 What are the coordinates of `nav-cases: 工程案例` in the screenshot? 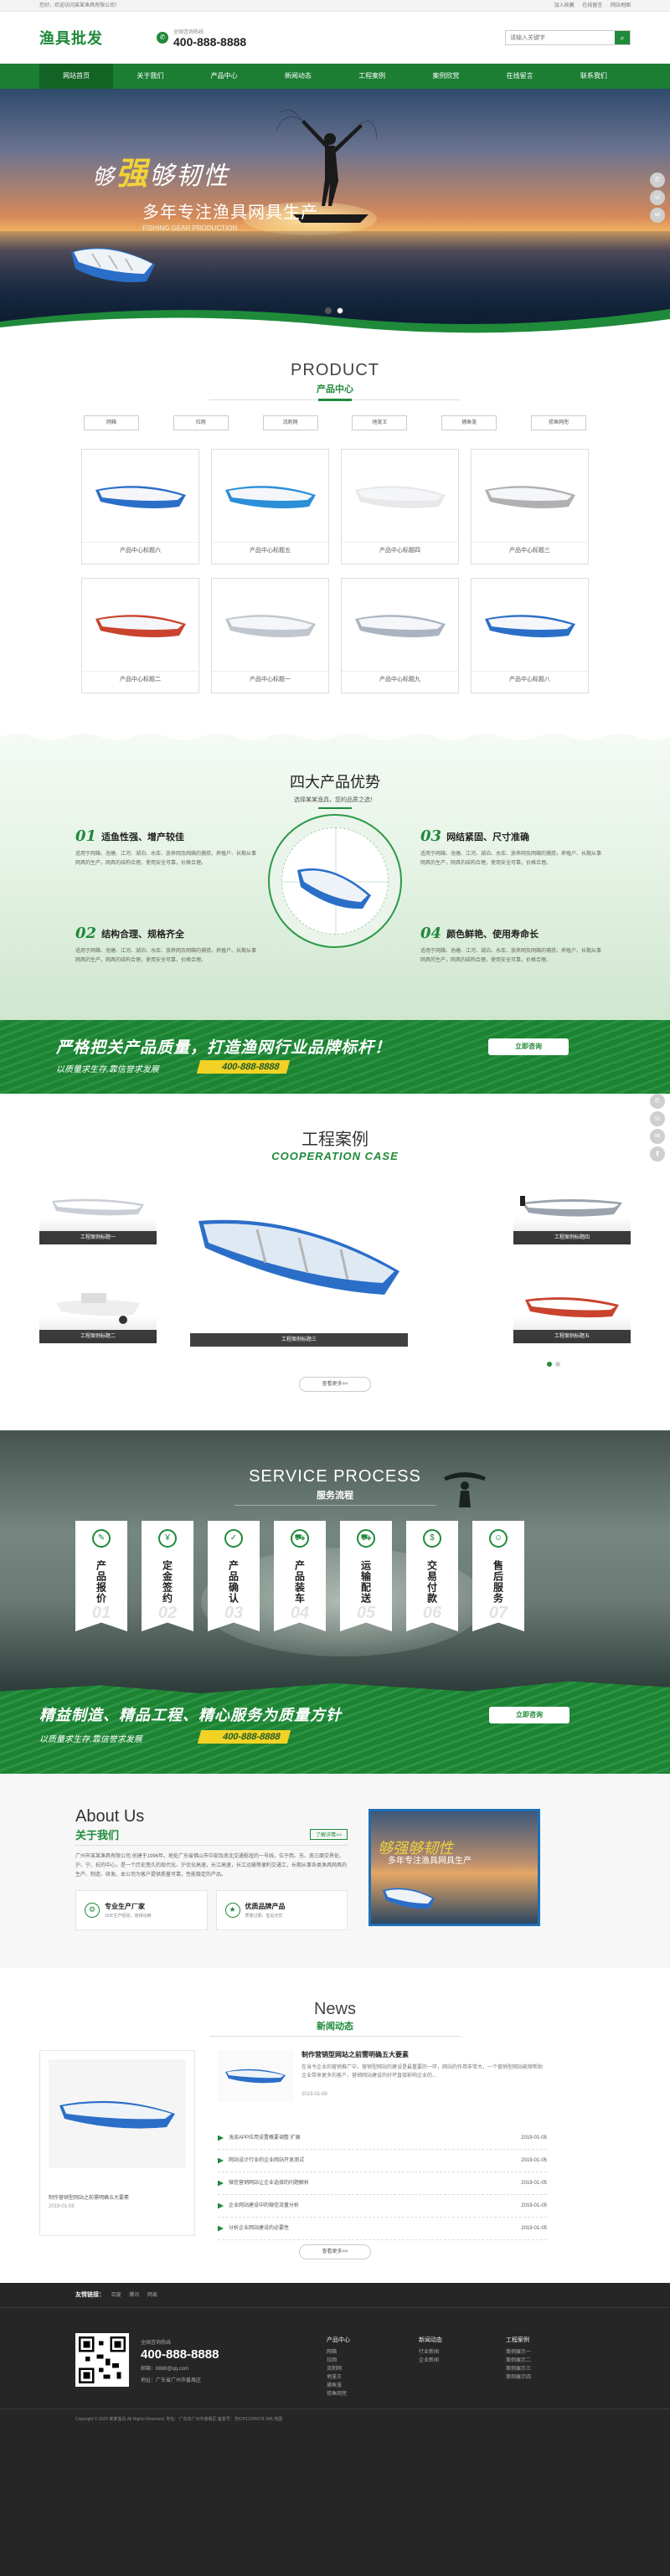 It's located at (372, 76).